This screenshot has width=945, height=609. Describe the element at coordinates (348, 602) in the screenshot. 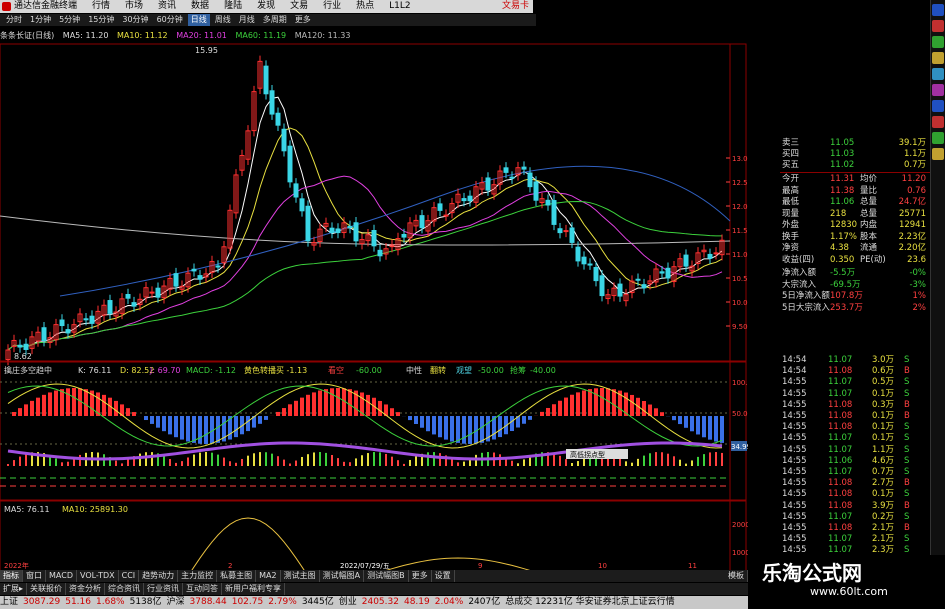

I see `index-name: 创业` at that location.